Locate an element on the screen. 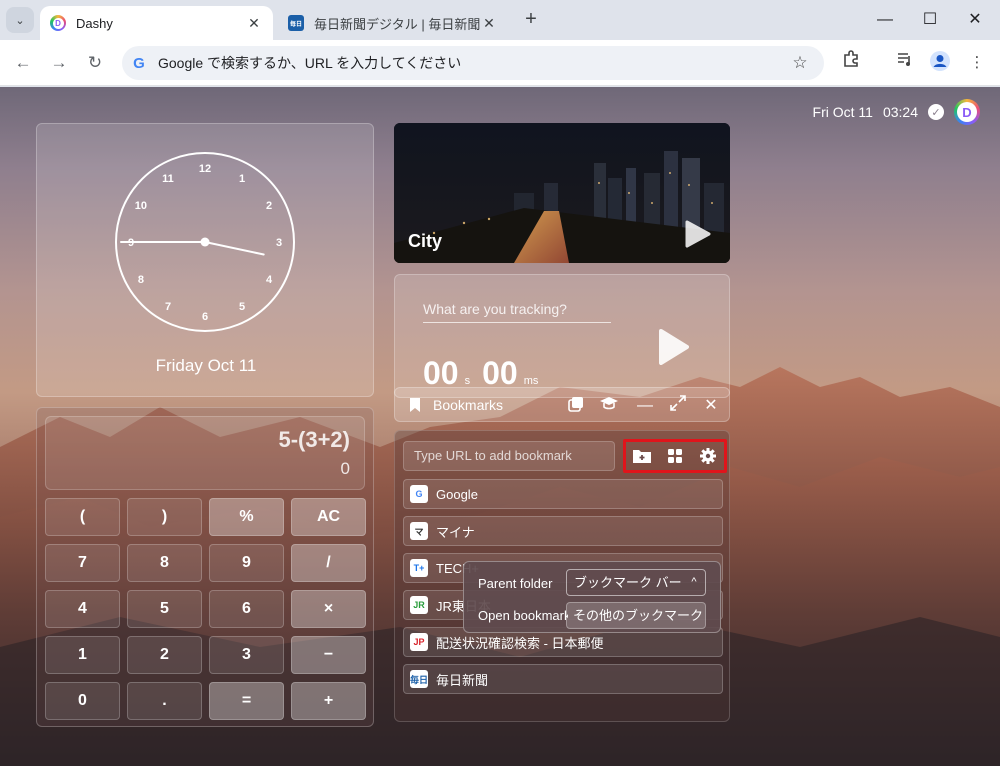  avatar: D is located at coordinates (967, 112).